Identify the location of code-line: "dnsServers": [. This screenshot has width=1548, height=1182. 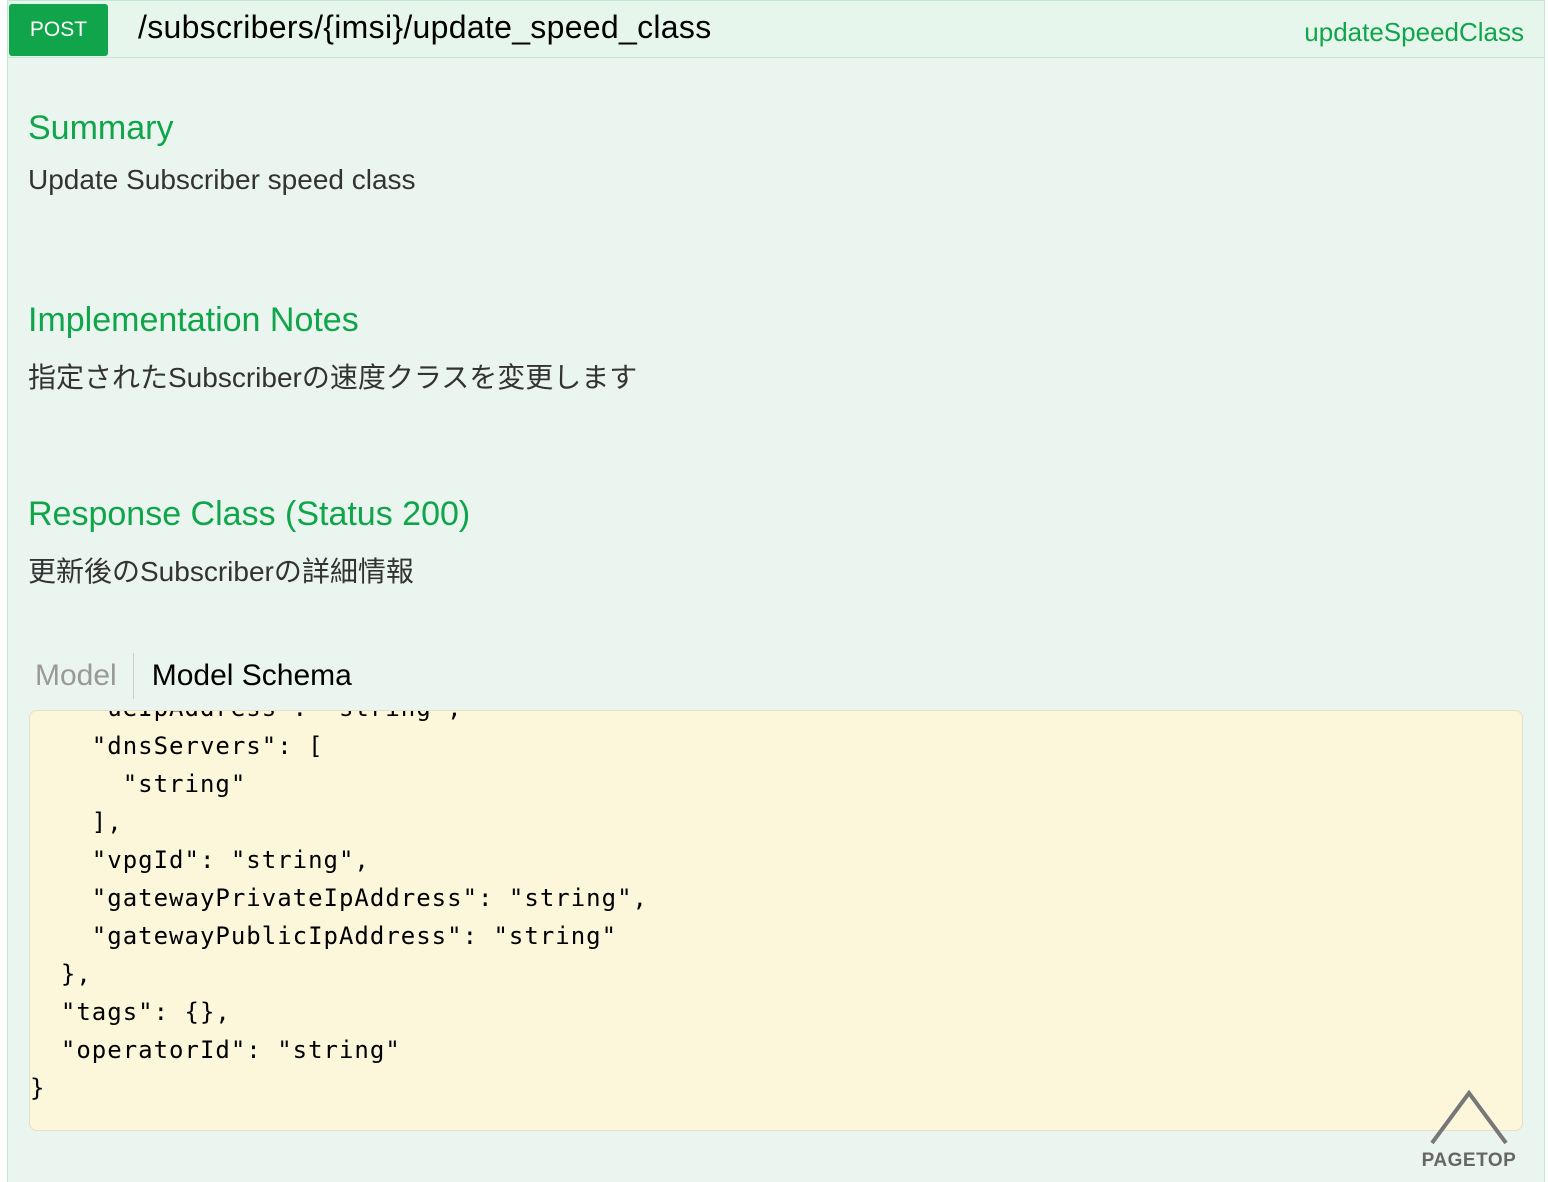
(177, 746).